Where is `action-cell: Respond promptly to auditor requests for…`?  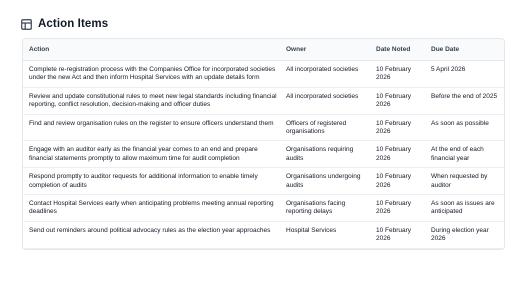
action-cell: Respond promptly to auditor requests for… is located at coordinates (151, 181).